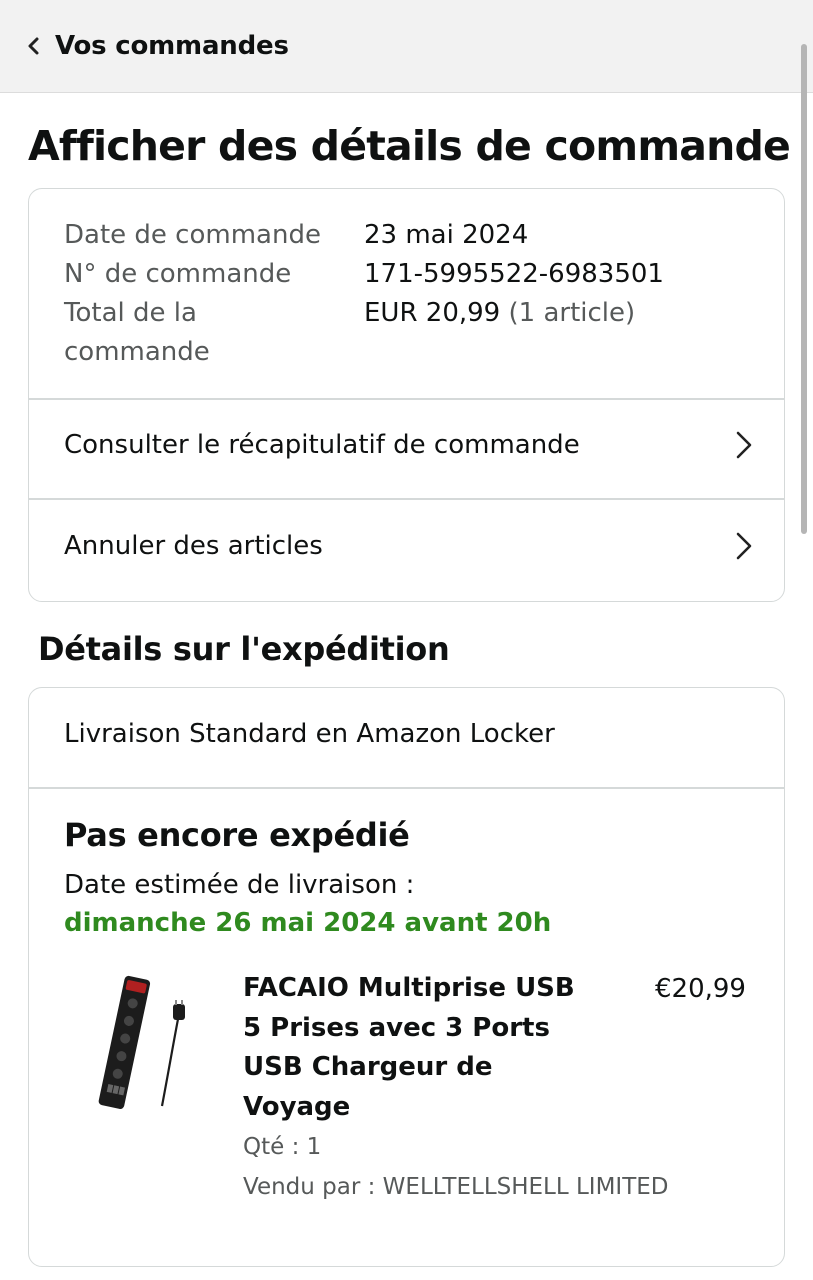 The width and height of the screenshot is (813, 1280). I want to click on shipment-status: Pas encore expédié, so click(237, 835).